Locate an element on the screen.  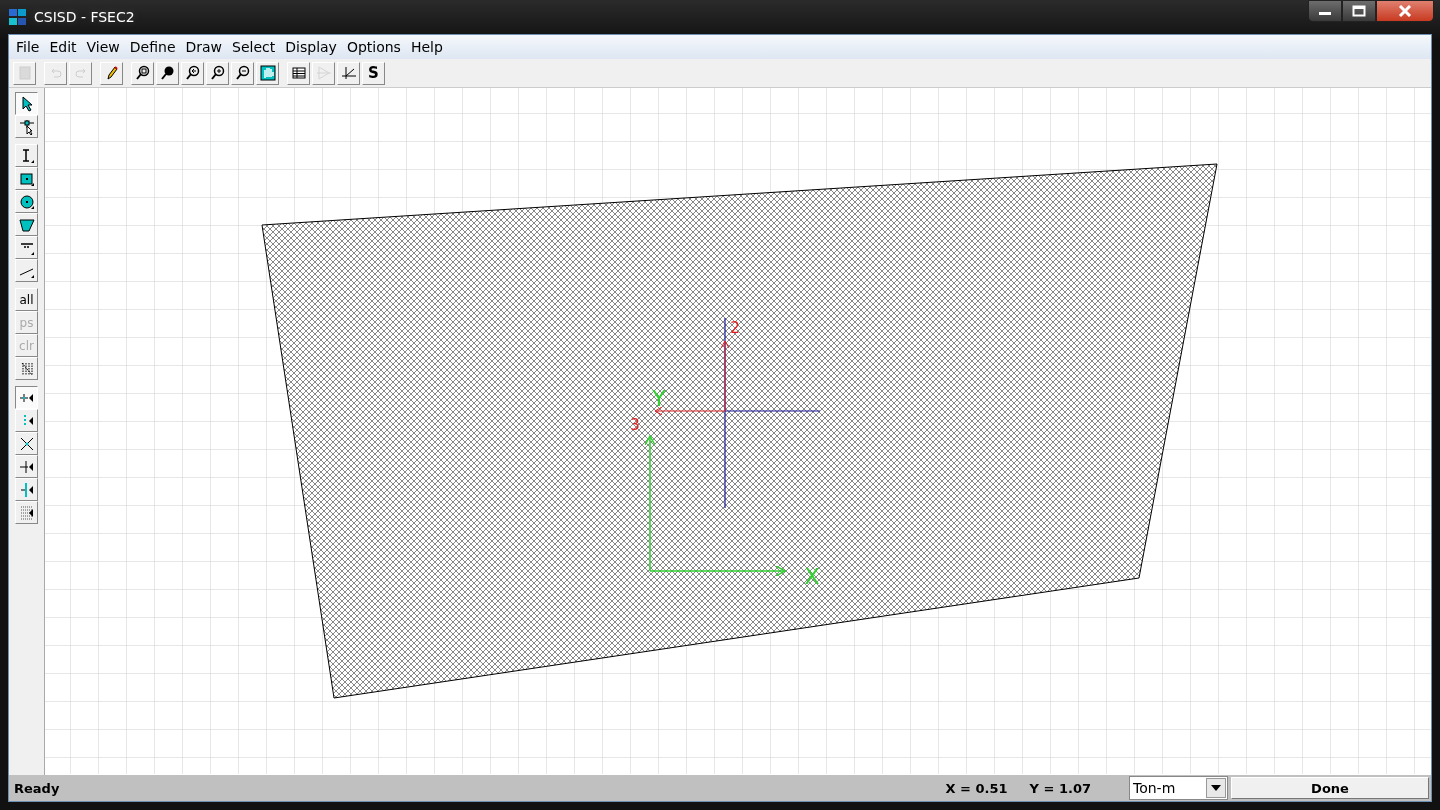
magnifier-arrow-button is located at coordinates (192, 73).